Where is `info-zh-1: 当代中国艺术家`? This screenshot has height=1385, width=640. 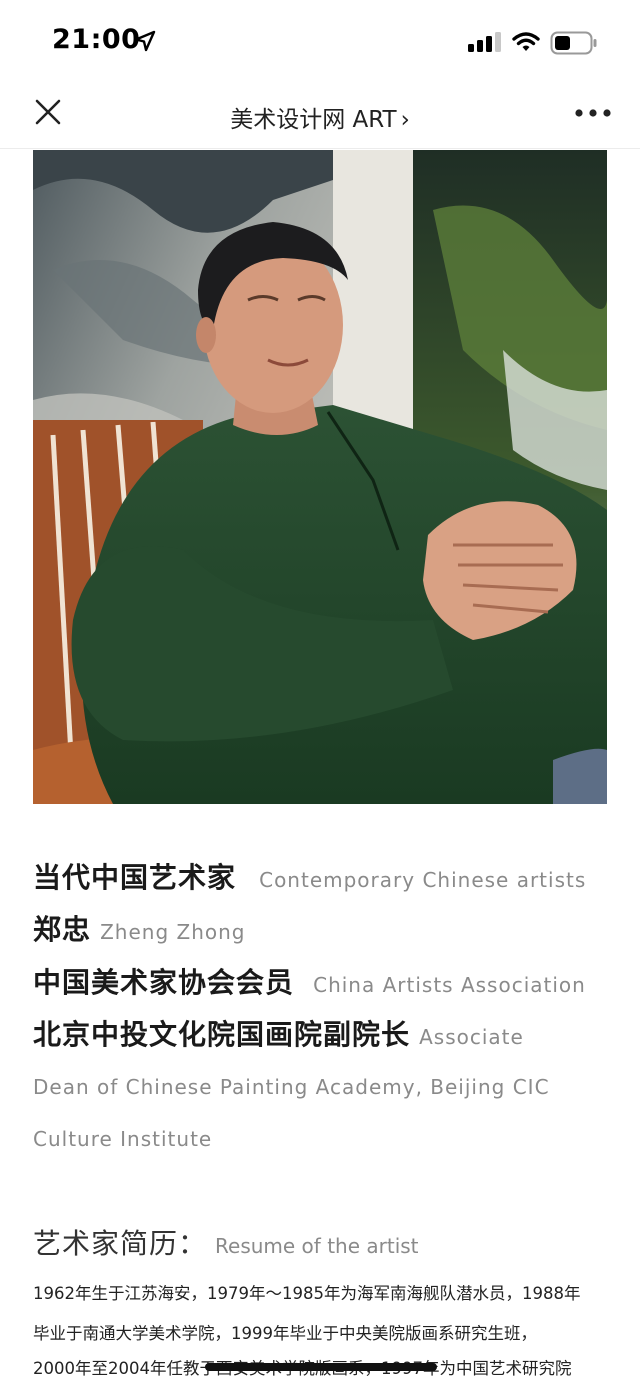
info-zh-1: 当代中国艺术家 is located at coordinates (135, 877).